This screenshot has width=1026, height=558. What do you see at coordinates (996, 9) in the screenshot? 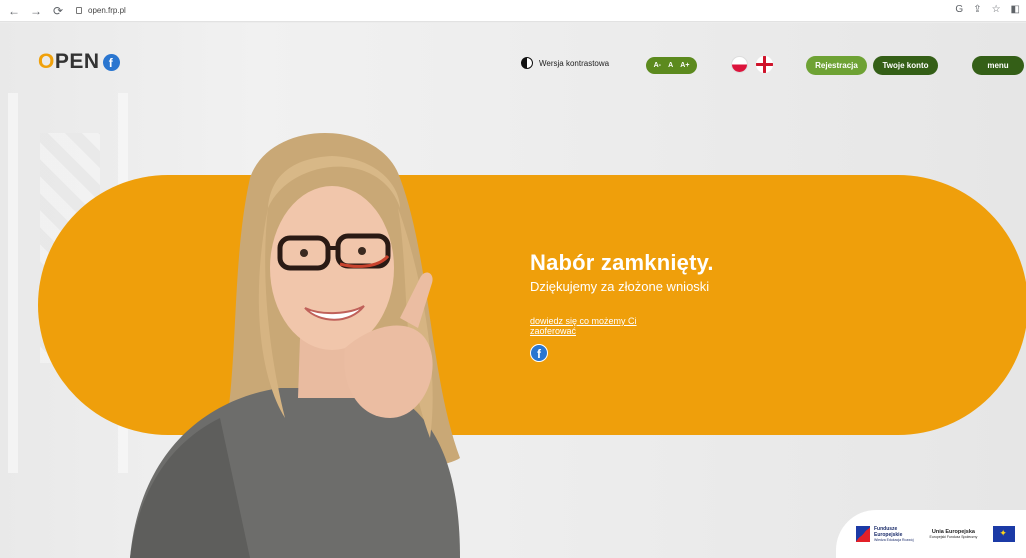
I see `star-icon: ☆` at bounding box center [996, 9].